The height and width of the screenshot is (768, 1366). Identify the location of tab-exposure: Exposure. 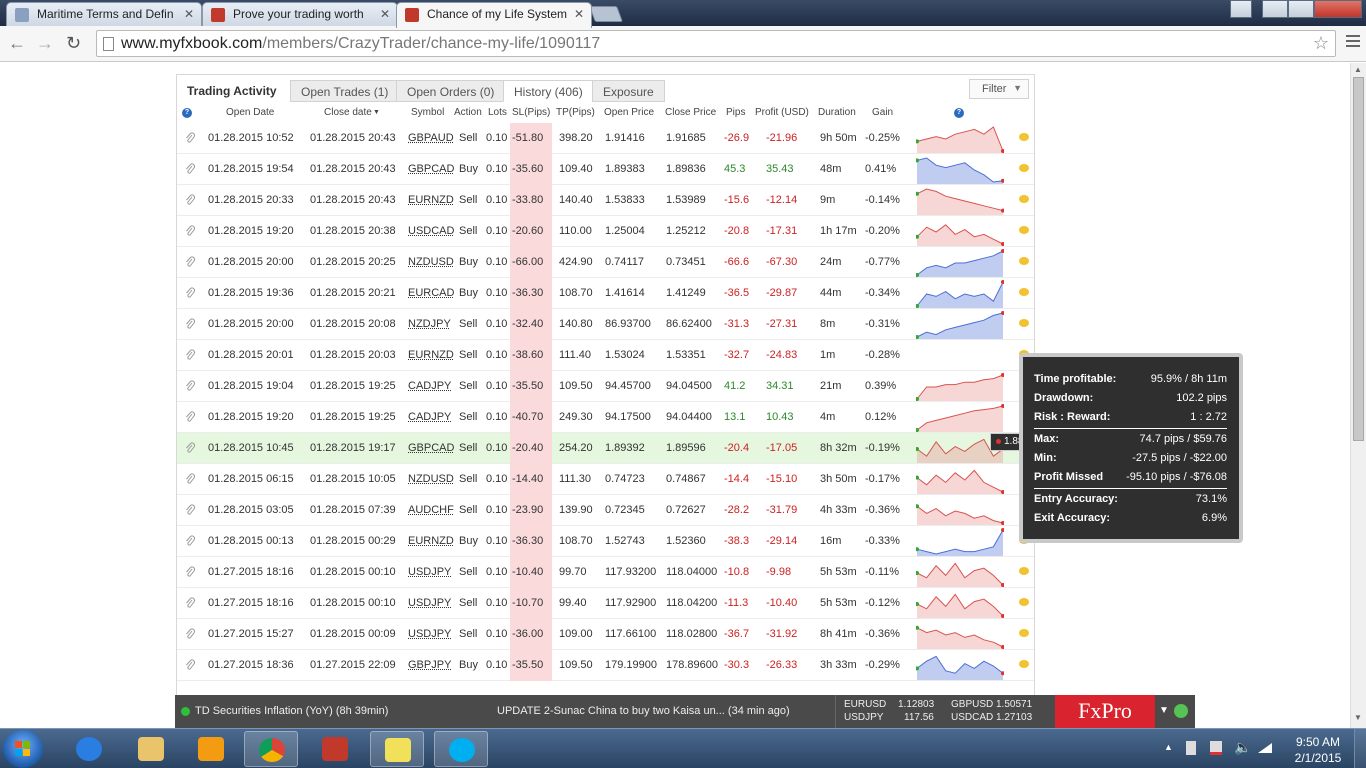
(628, 91).